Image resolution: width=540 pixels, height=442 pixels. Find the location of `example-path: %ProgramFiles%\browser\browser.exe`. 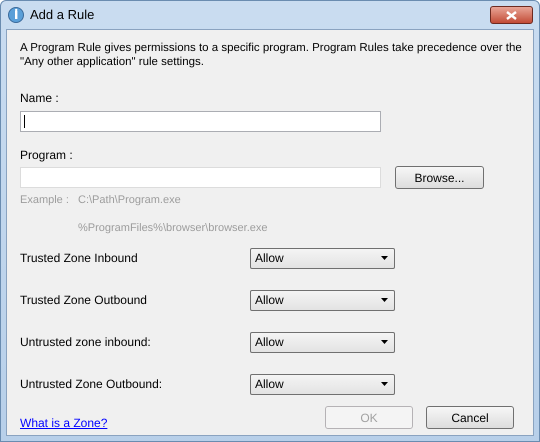

example-path: %ProgramFiles%\browser\browser.exe is located at coordinates (173, 228).